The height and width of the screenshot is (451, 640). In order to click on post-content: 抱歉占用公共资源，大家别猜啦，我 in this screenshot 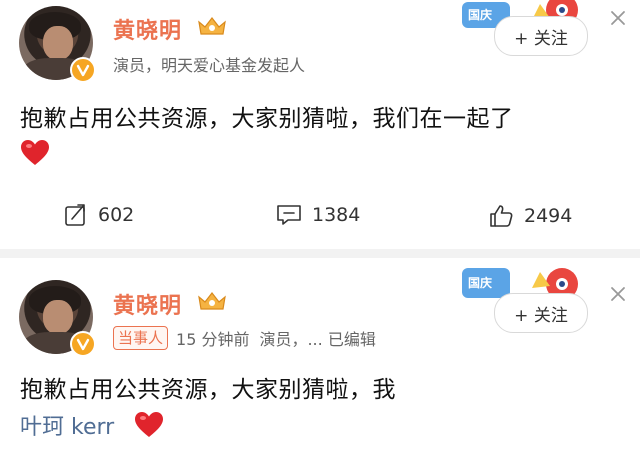, I will do `click(208, 390)`.